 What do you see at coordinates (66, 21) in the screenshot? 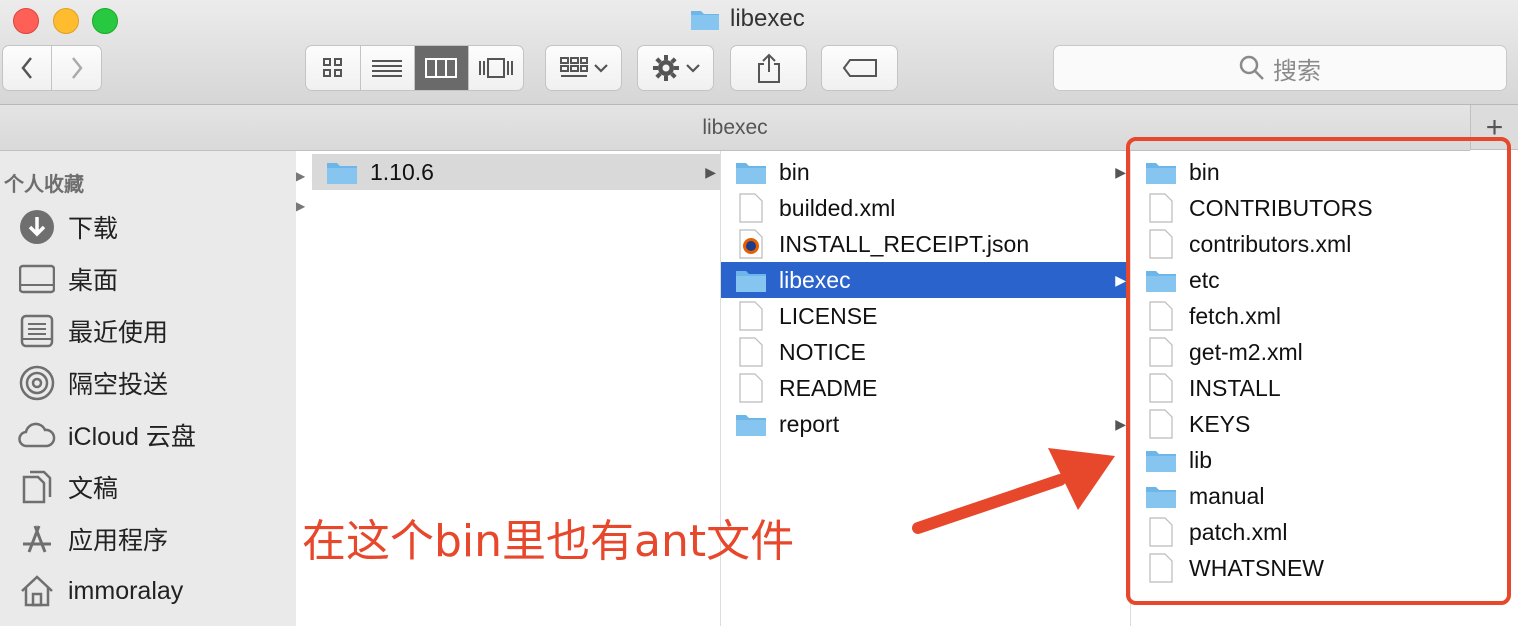
I see `minimize-window-button` at bounding box center [66, 21].